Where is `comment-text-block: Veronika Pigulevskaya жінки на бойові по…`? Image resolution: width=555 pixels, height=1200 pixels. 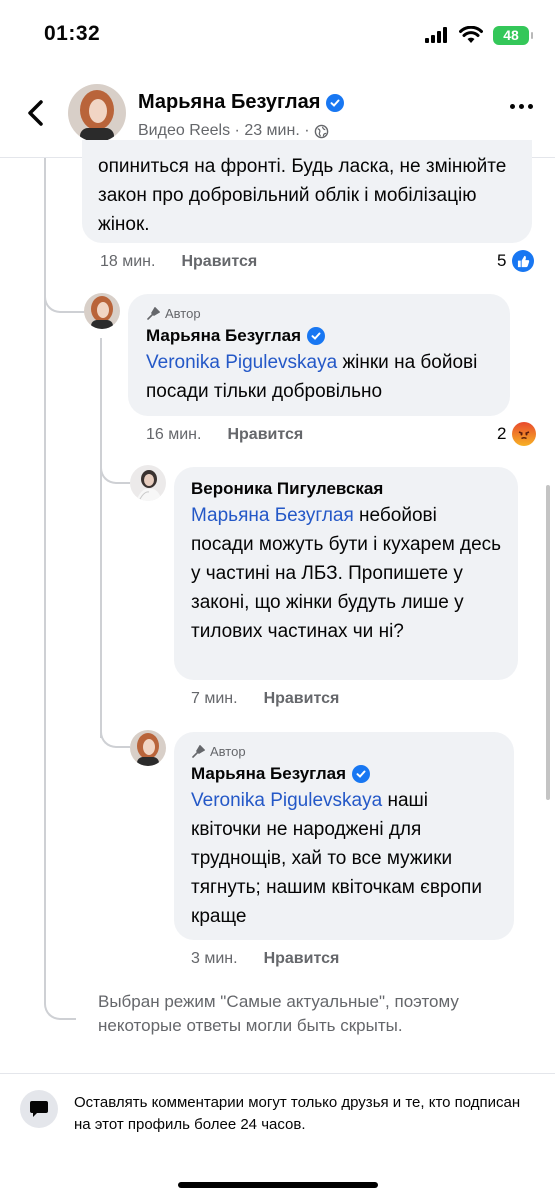
comment-text-block: Veronika Pigulevskaya жінки на бойові по… is located at coordinates (320, 377).